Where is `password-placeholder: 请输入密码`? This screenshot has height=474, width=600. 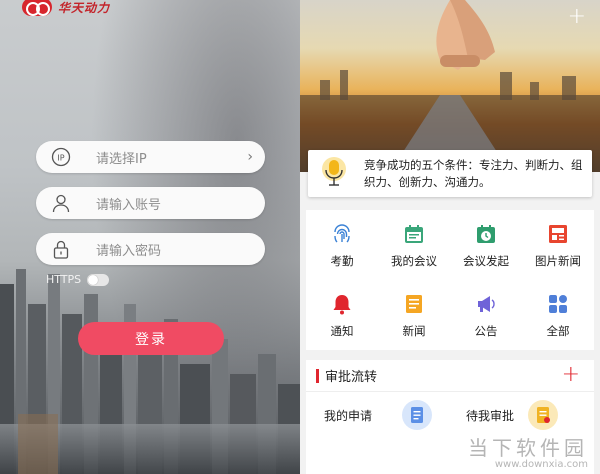
password-placeholder: 请输入密码 is located at coordinates (129, 251).